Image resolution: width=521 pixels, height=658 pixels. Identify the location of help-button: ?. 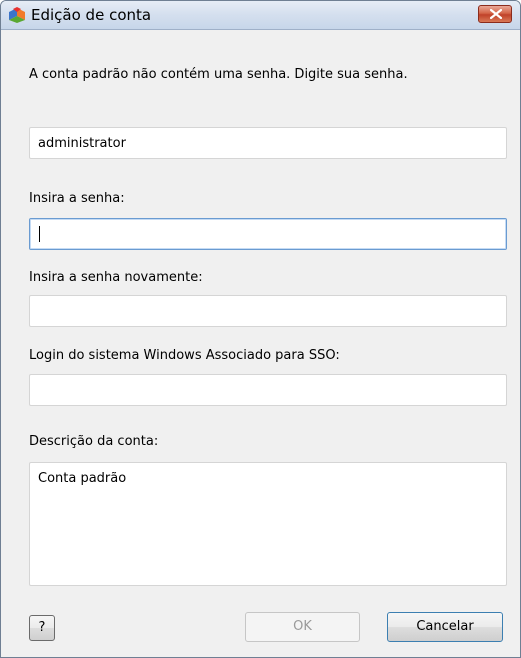
(42, 628).